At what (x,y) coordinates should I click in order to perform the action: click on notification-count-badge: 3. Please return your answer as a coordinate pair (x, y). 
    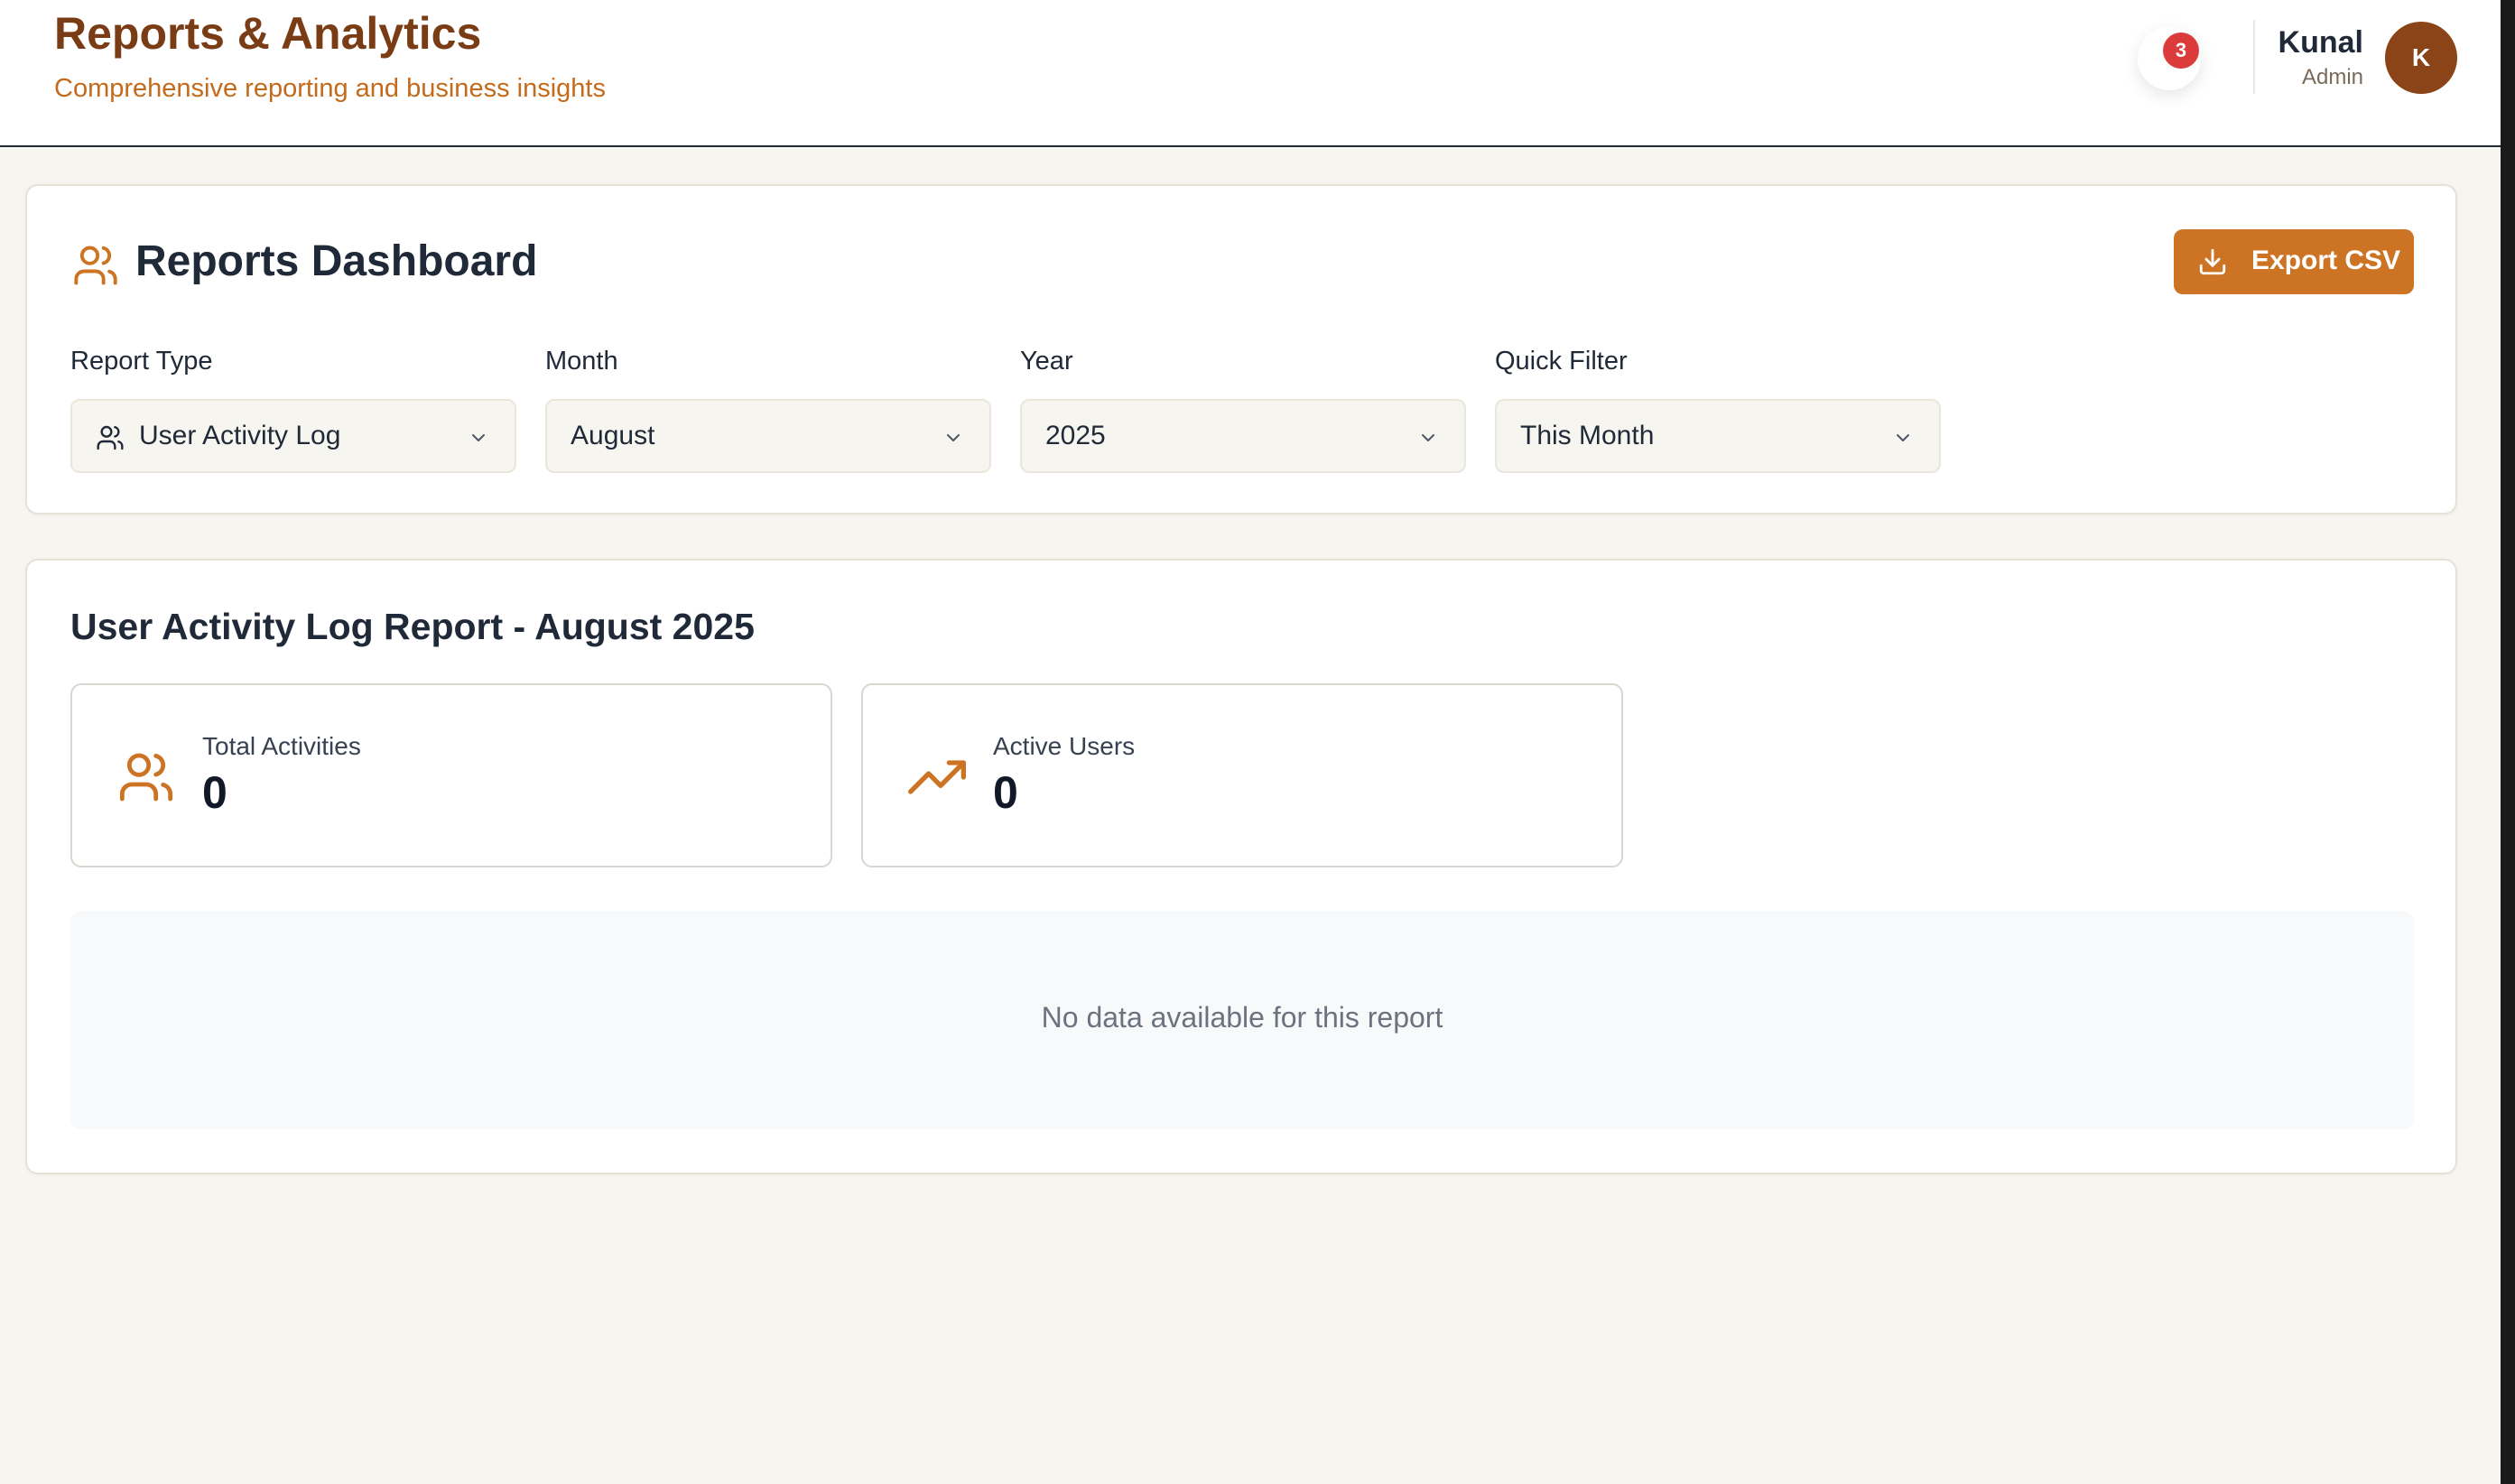
    Looking at the image, I should click on (2181, 51).